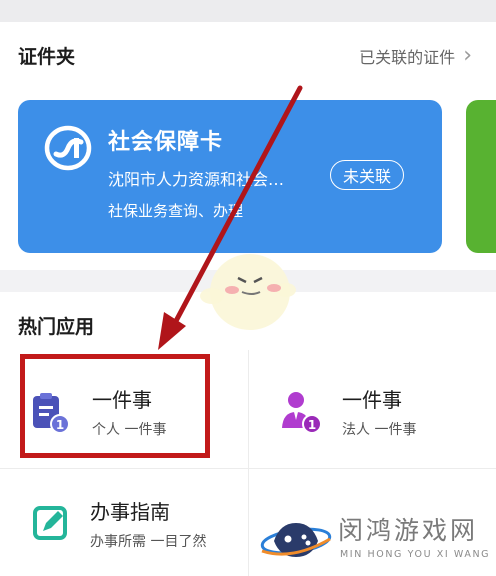 The image size is (496, 576). What do you see at coordinates (148, 542) in the screenshot?
I see `app-subtitle: 办事所需 一目了然` at bounding box center [148, 542].